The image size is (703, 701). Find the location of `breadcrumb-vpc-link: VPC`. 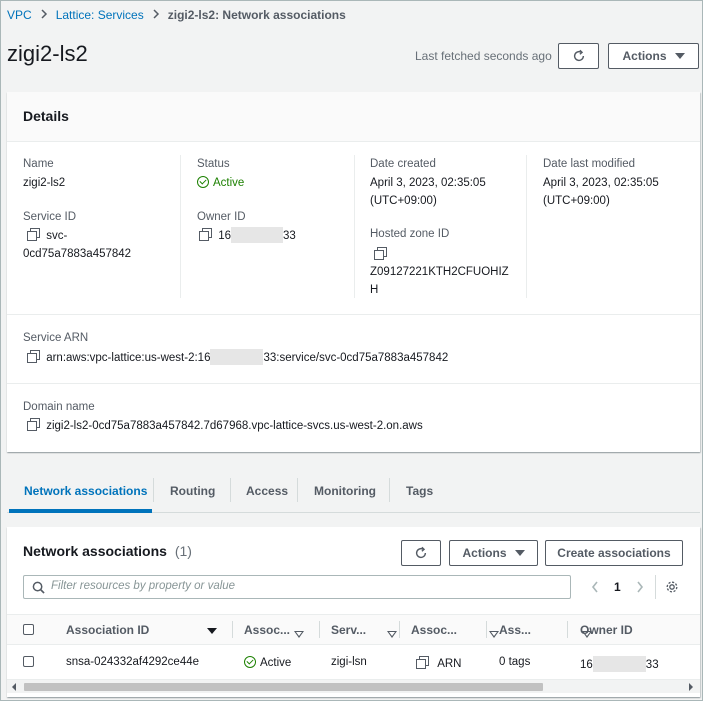

breadcrumb-vpc-link: VPC is located at coordinates (19, 15).